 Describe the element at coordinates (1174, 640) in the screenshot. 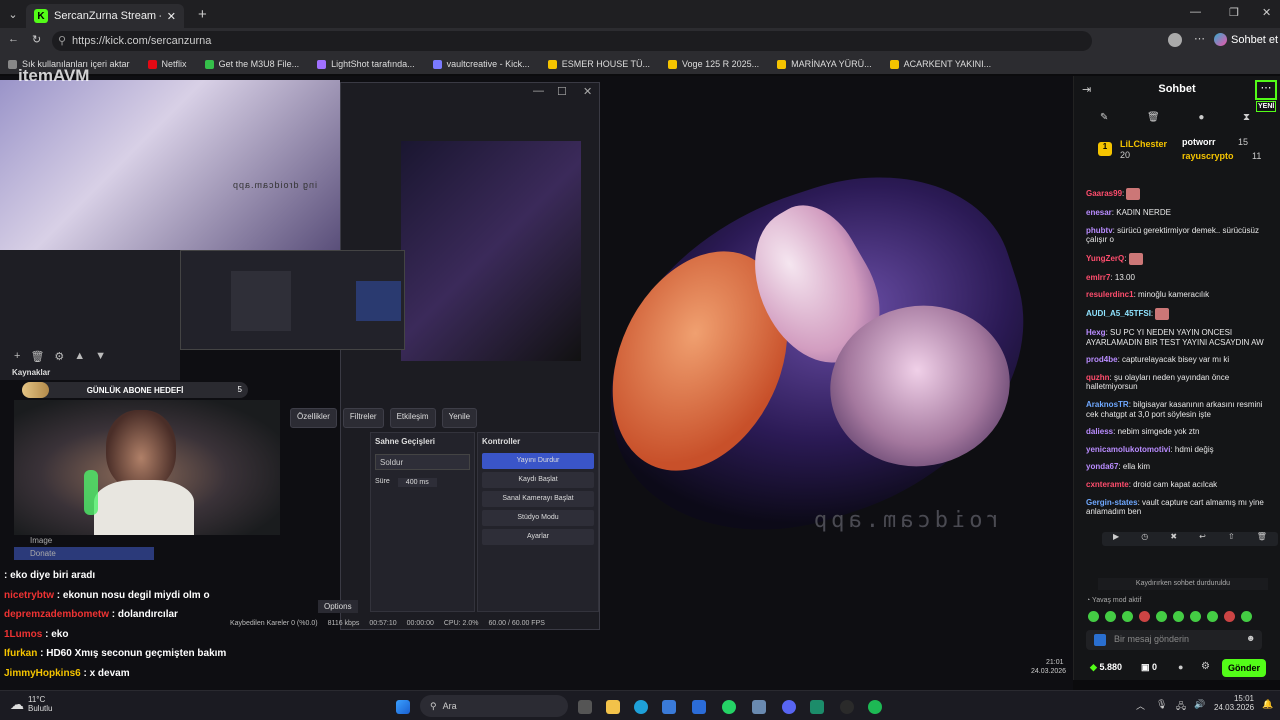

I see `chat-message-input: Bir mesaj gönderin ☻` at that location.